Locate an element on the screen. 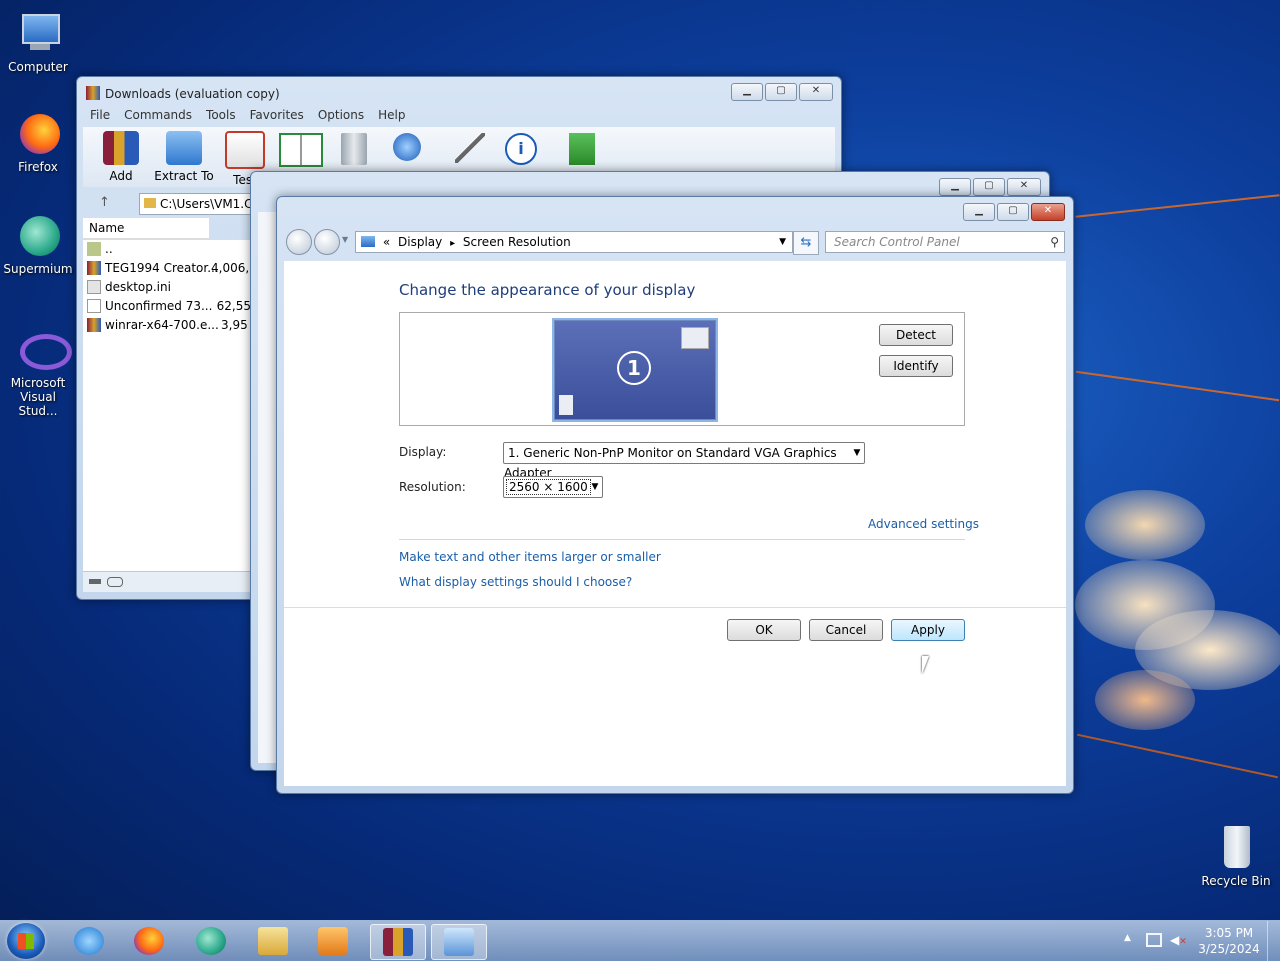 Image resolution: width=1280 pixels, height=961 pixels. desktop-icon-label: Computer is located at coordinates (38, 67).